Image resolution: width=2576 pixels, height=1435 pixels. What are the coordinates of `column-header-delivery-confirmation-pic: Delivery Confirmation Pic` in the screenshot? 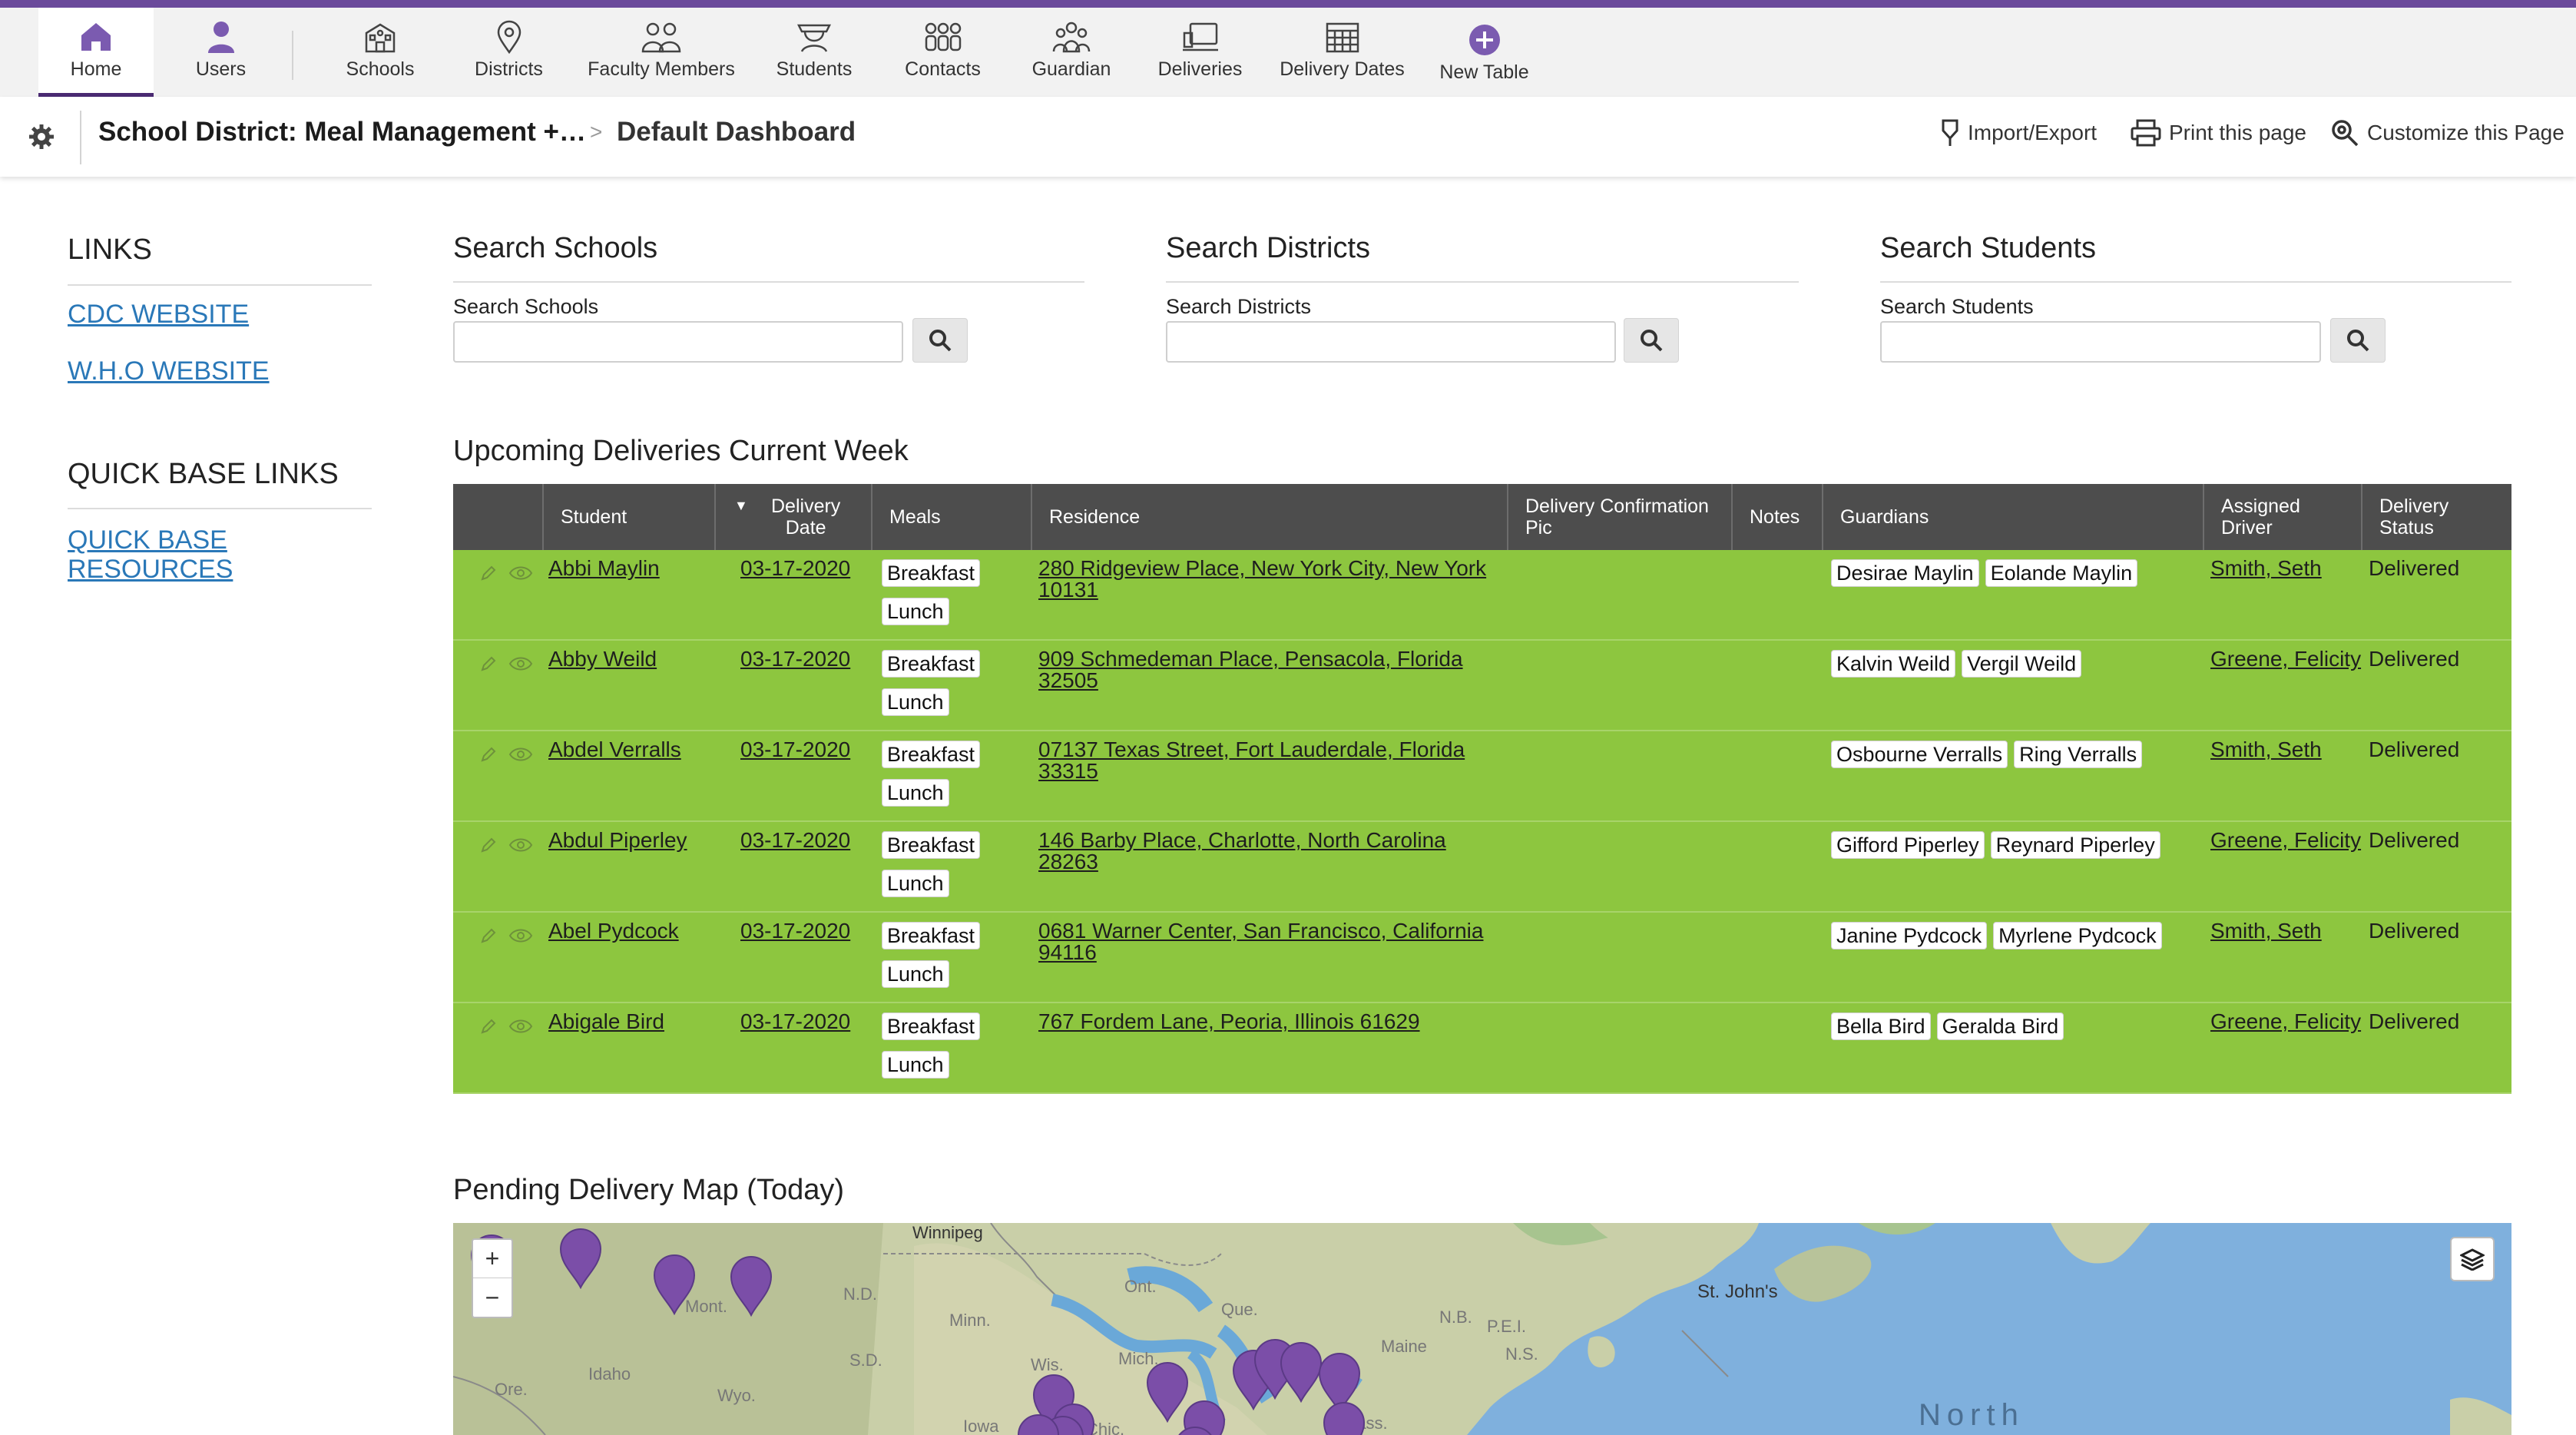 It's located at (1620, 517).